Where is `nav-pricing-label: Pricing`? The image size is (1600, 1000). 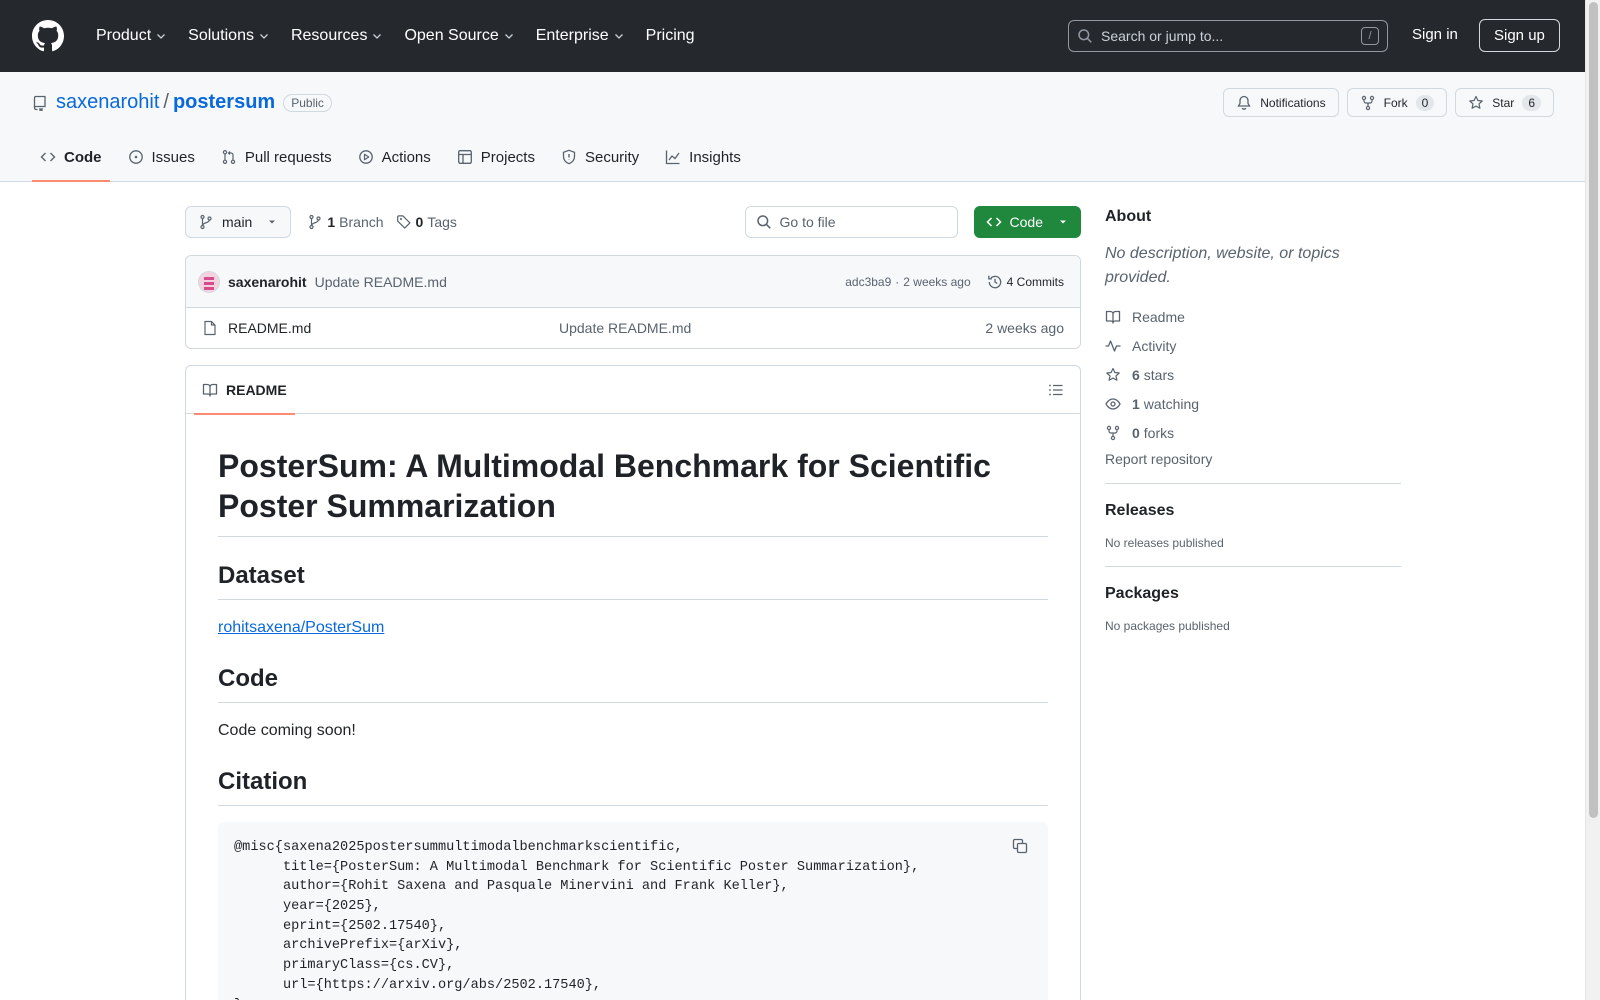 nav-pricing-label: Pricing is located at coordinates (670, 35).